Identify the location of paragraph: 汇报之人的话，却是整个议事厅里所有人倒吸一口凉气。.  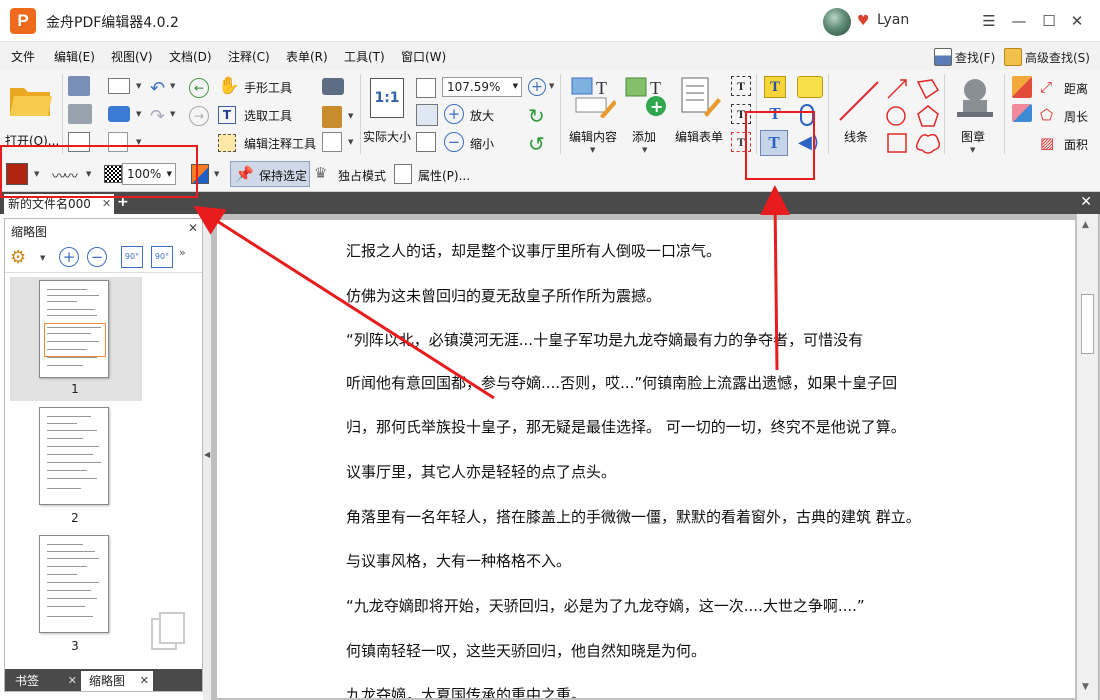
(534, 251).